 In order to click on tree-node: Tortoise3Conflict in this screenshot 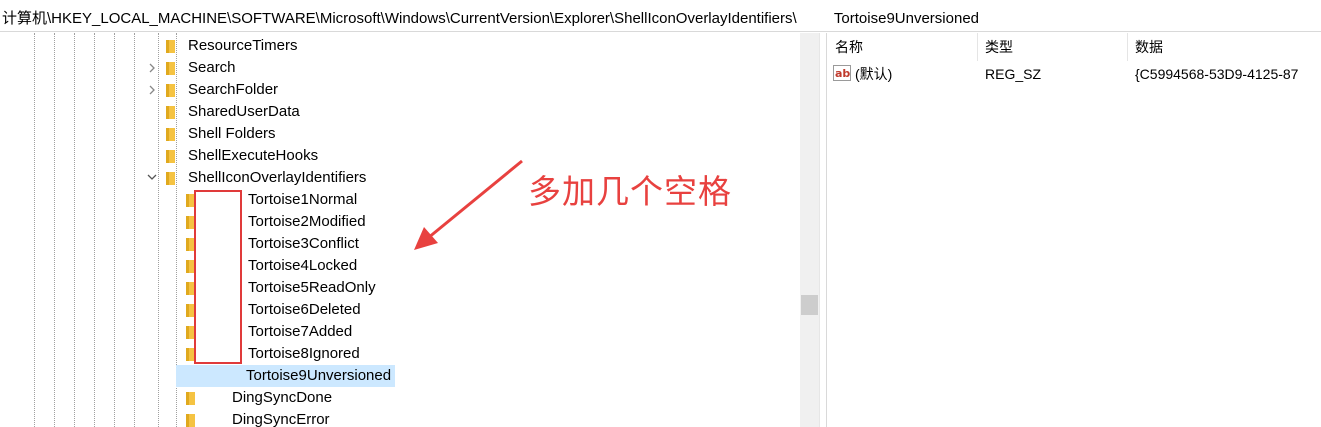, I will do `click(400, 244)`.